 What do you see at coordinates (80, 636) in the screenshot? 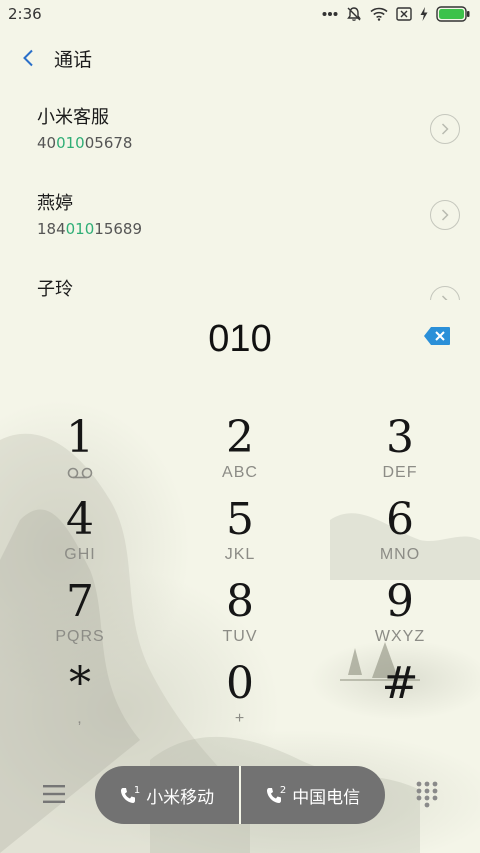
I see `key-letters: PQRS` at bounding box center [80, 636].